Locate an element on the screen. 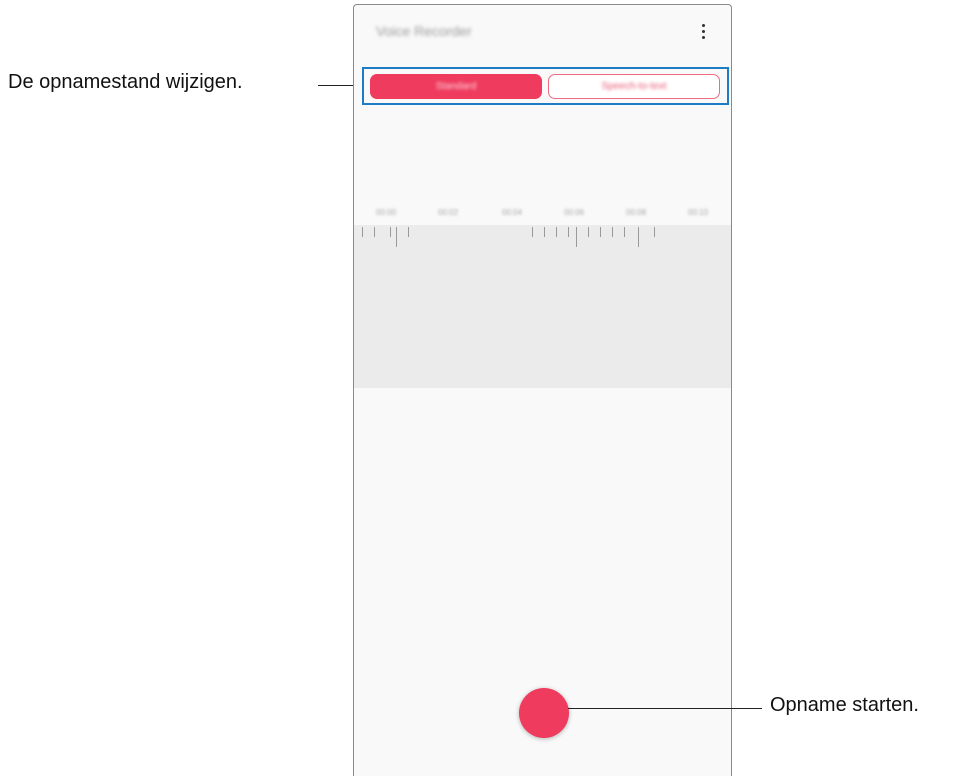 The height and width of the screenshot is (776, 969). callout-mode-change: De opnamestand wijzigen. is located at coordinates (125, 82).